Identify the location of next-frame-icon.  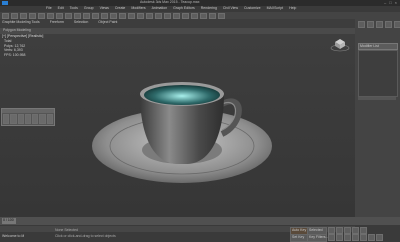
(355, 230).